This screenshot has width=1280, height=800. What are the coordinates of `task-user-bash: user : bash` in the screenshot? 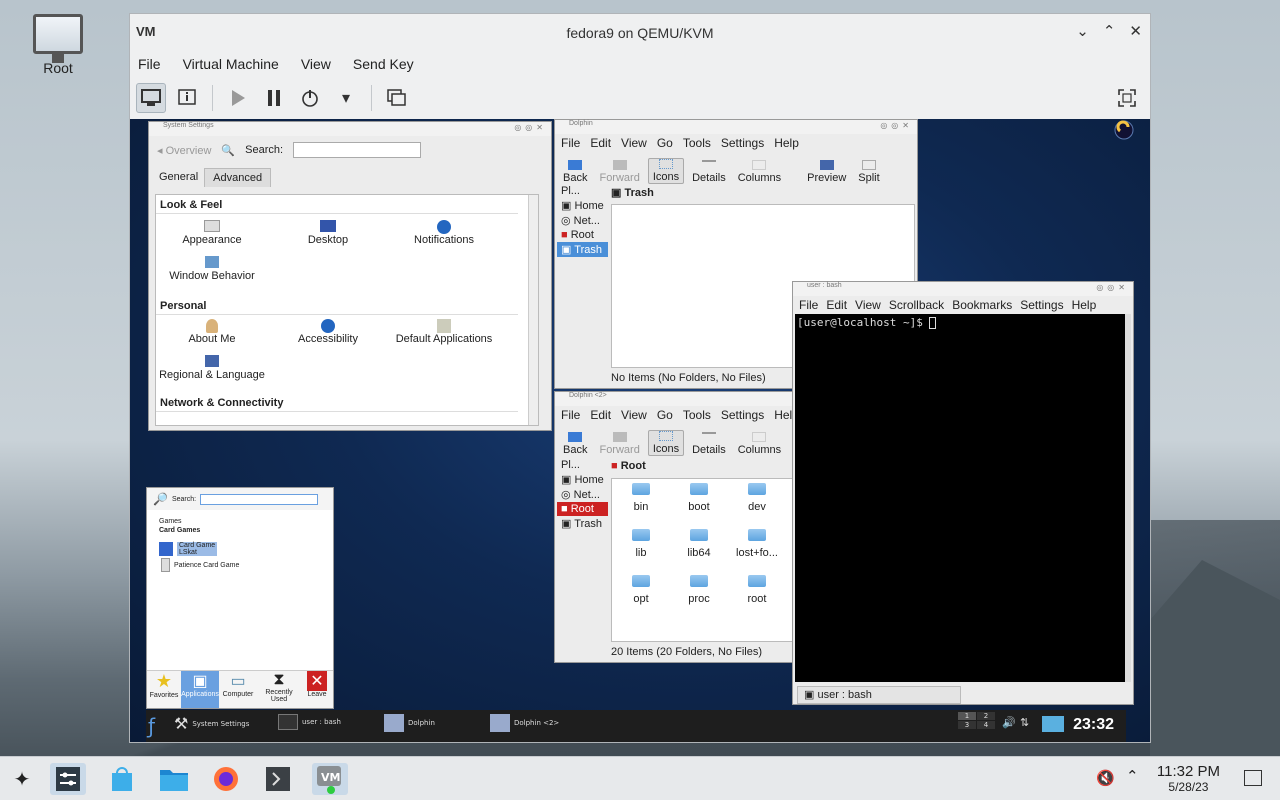 It's located at (309, 722).